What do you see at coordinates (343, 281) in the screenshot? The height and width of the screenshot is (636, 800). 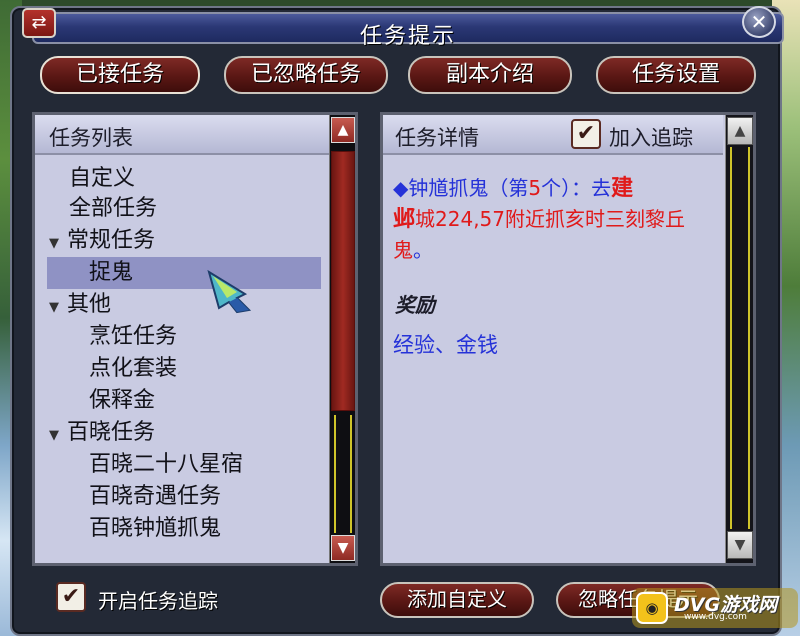 I see `scroll-thumb` at bounding box center [343, 281].